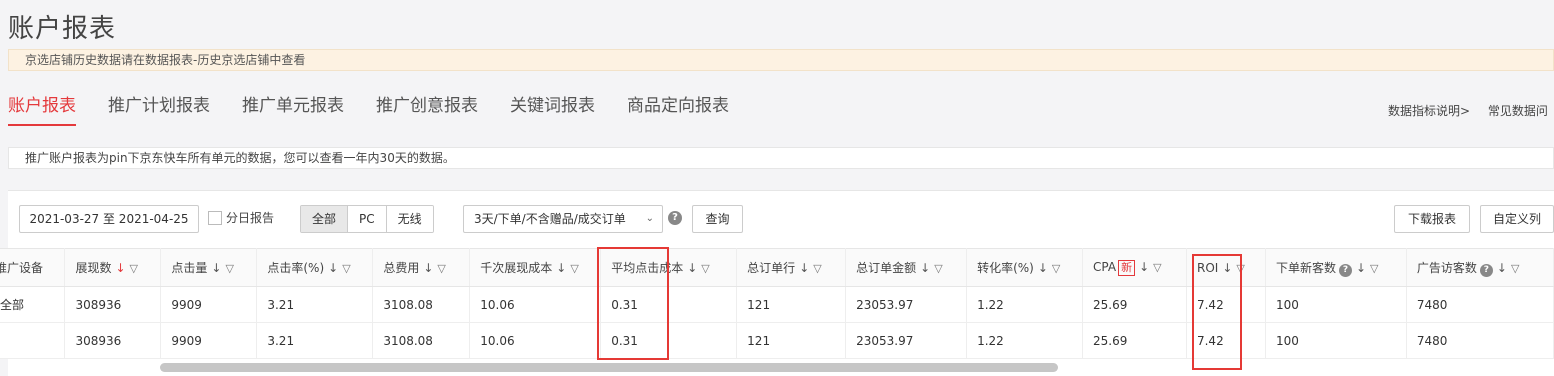 This screenshot has height=376, width=1554. Describe the element at coordinates (717, 219) in the screenshot. I see `query-button: 查询` at that location.